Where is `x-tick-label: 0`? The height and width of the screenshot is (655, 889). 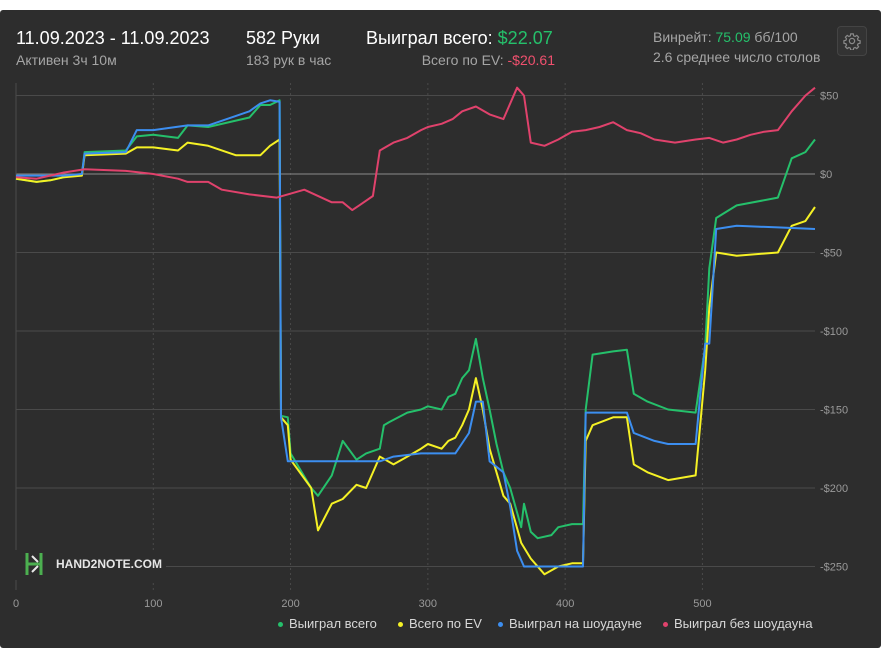 x-tick-label: 0 is located at coordinates (16, 604).